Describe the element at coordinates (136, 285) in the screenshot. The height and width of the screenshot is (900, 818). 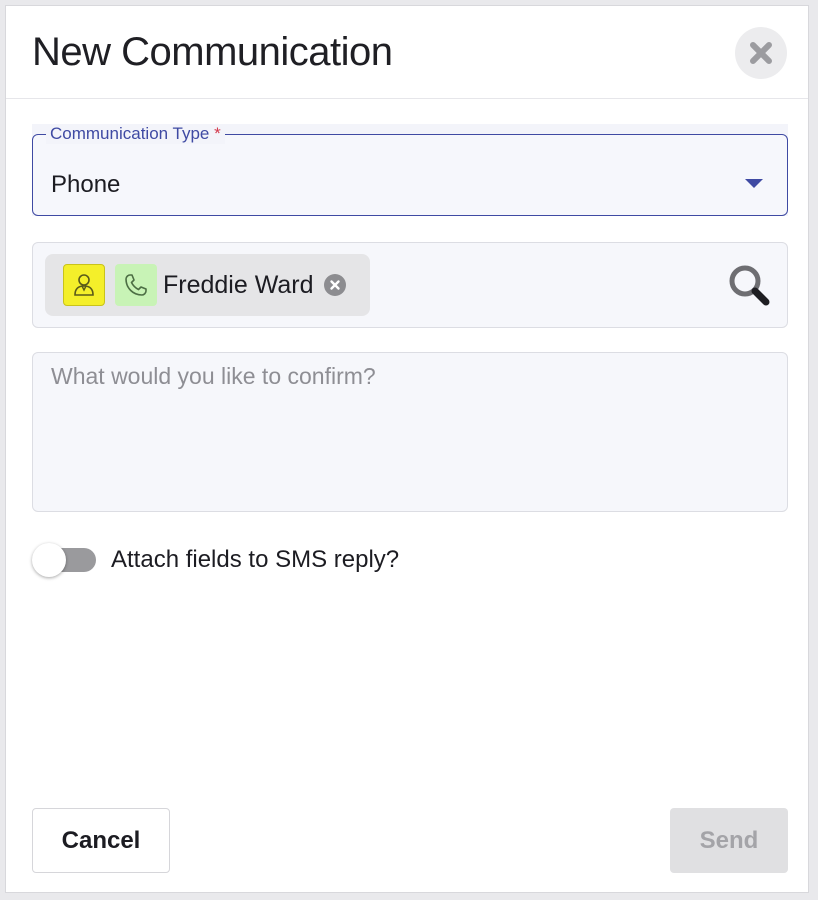
I see `phone-icon` at that location.